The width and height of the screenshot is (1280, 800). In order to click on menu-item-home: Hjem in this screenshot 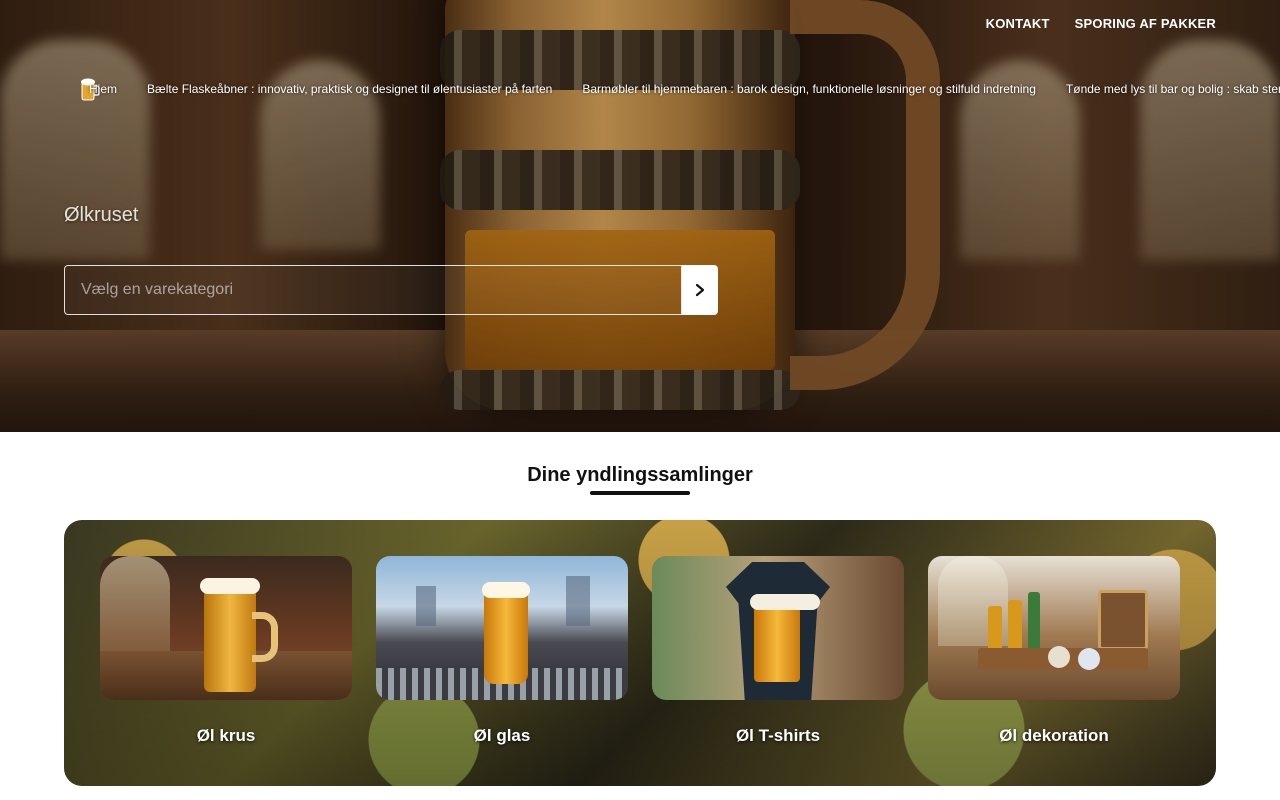, I will do `click(103, 89)`.